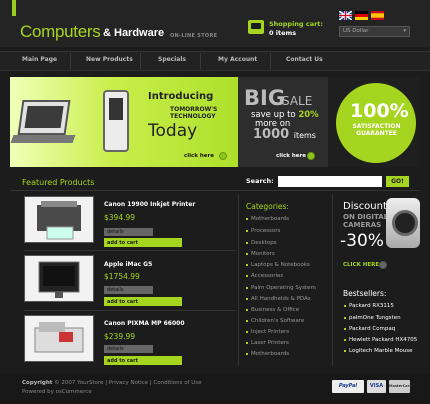 This screenshot has width=430, height=404. I want to click on category-item: Monitors, so click(260, 254).